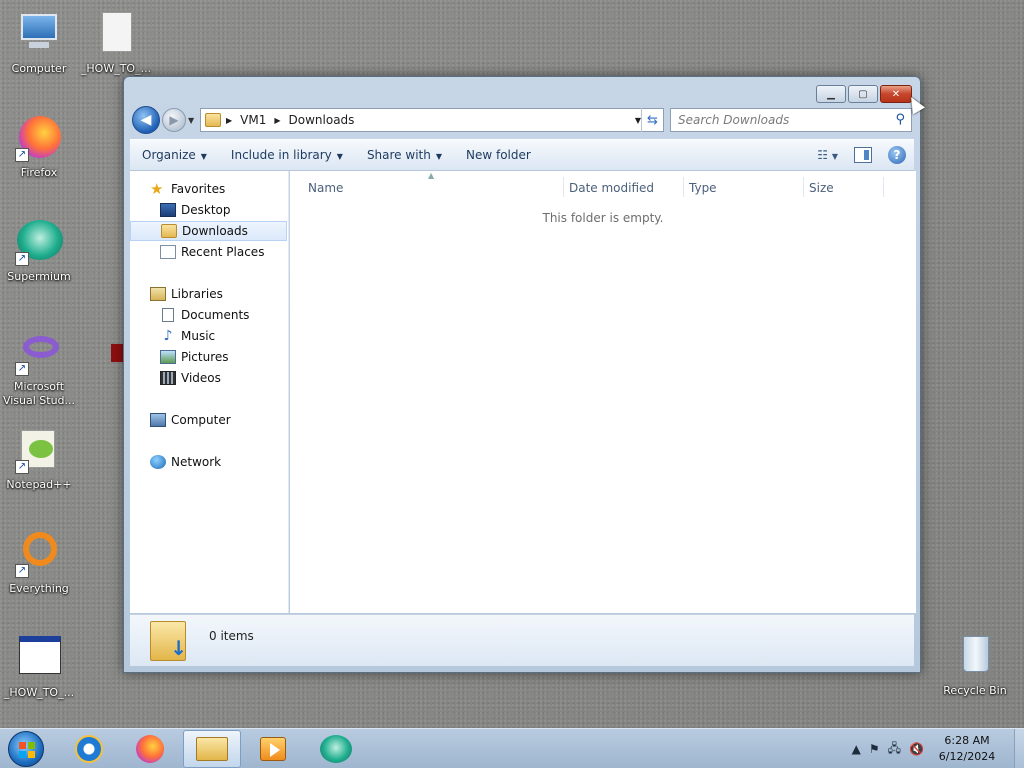 The height and width of the screenshot is (768, 1024). I want to click on help-icon: ?, so click(897, 155).